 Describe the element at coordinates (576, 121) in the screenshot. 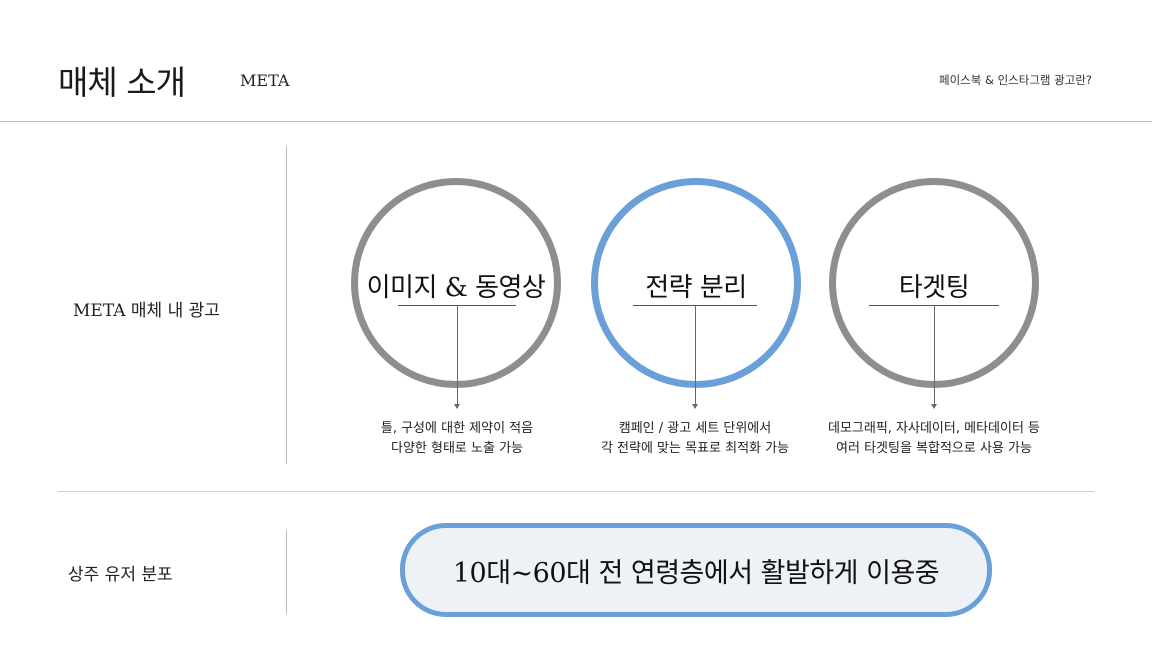

I see `header-divider` at that location.